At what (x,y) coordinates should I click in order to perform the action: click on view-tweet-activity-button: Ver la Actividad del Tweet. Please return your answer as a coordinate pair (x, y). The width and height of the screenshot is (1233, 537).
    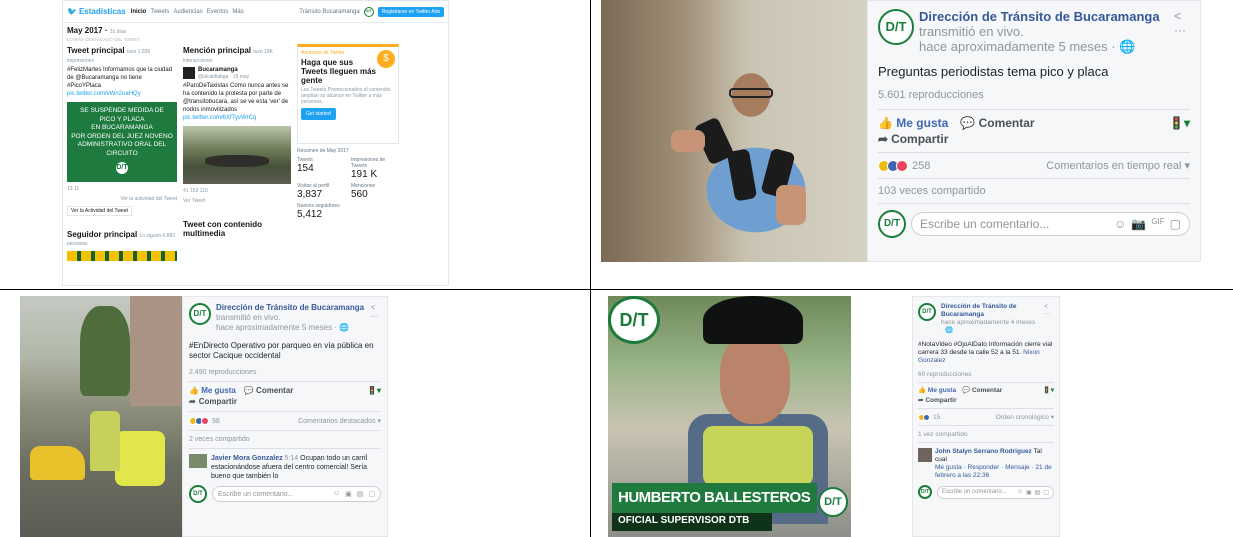
    Looking at the image, I should click on (99, 211).